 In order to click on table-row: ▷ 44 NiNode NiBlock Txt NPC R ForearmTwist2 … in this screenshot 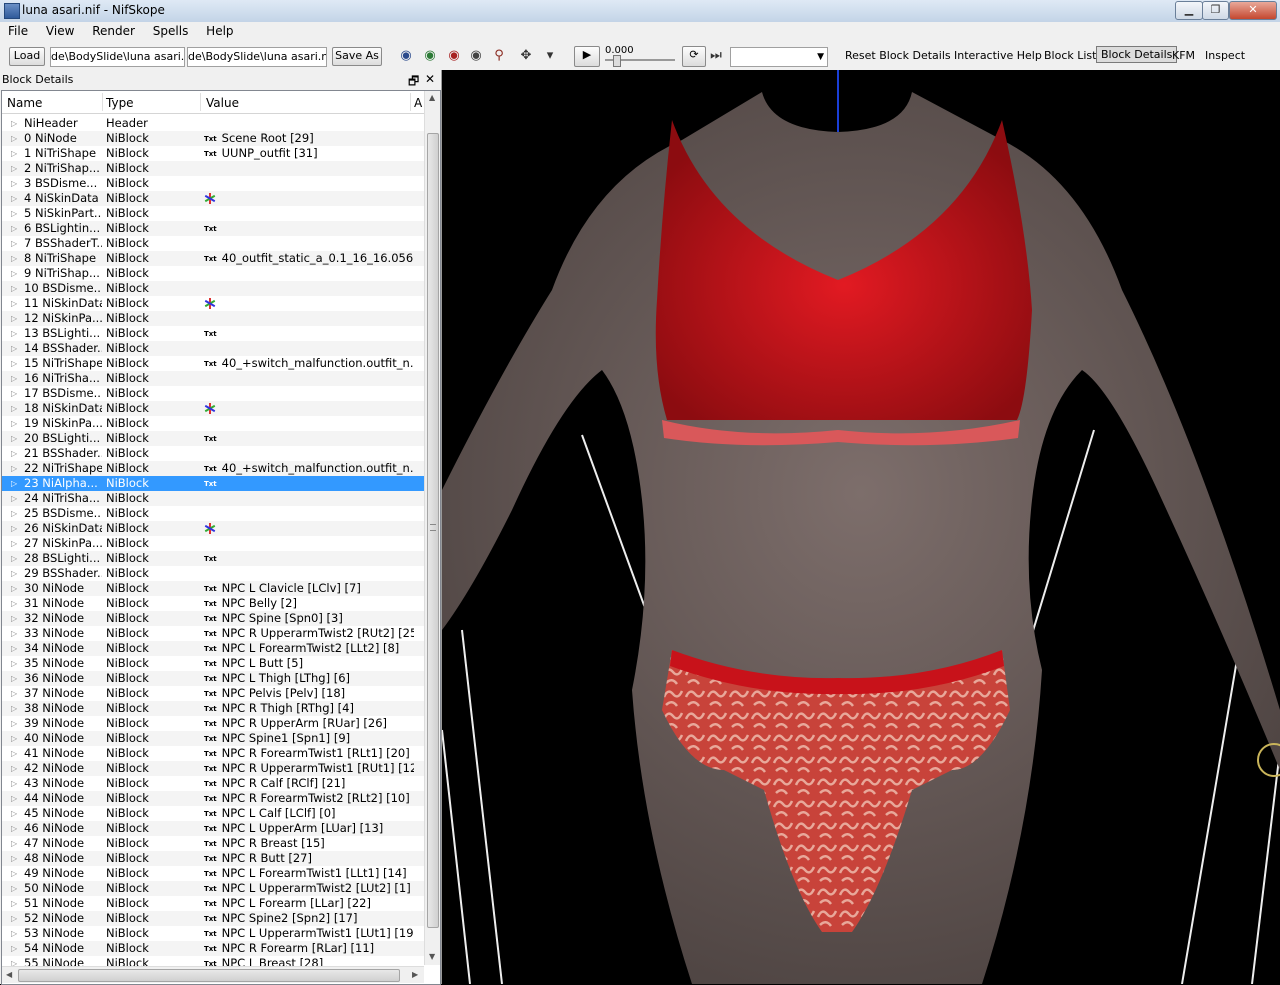, I will do `click(213, 798)`.